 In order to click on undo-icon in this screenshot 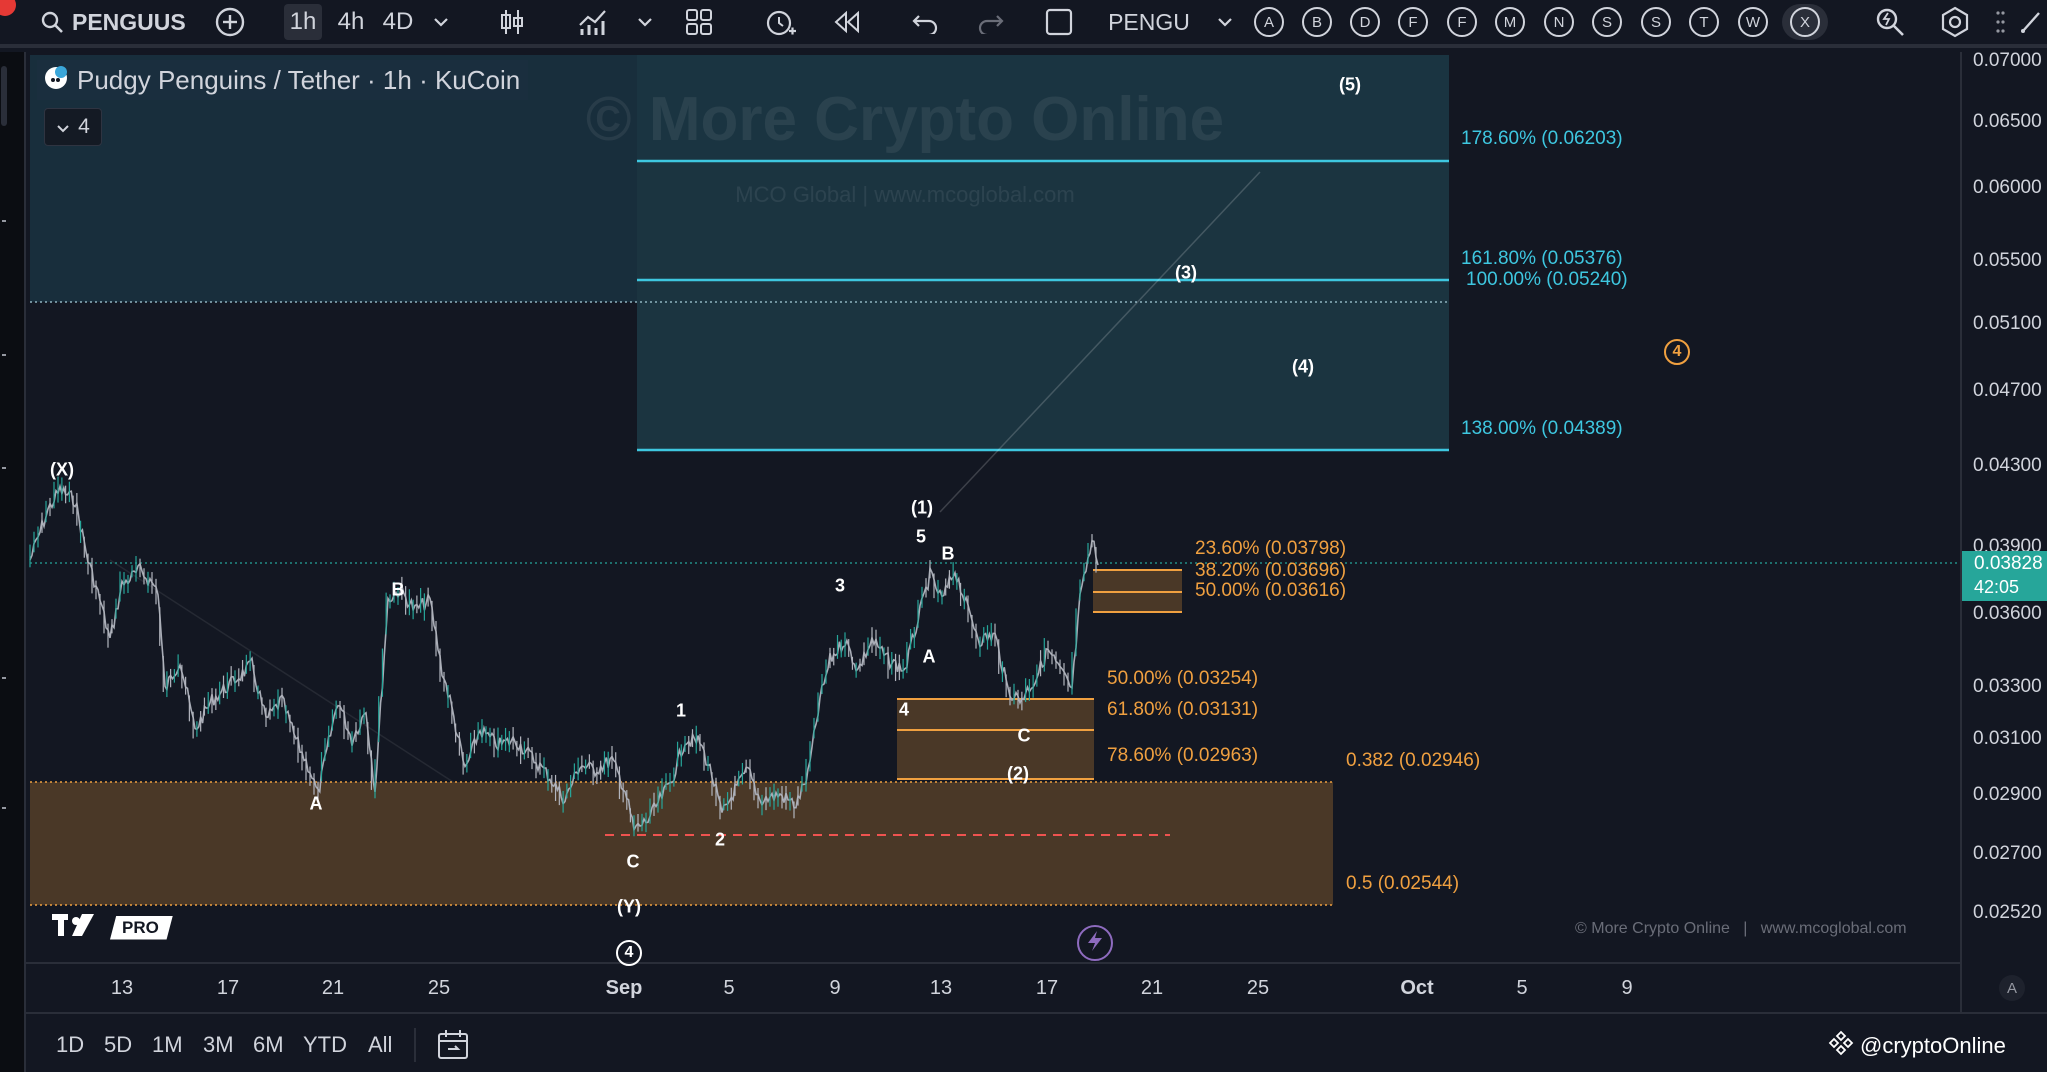, I will do `click(925, 22)`.